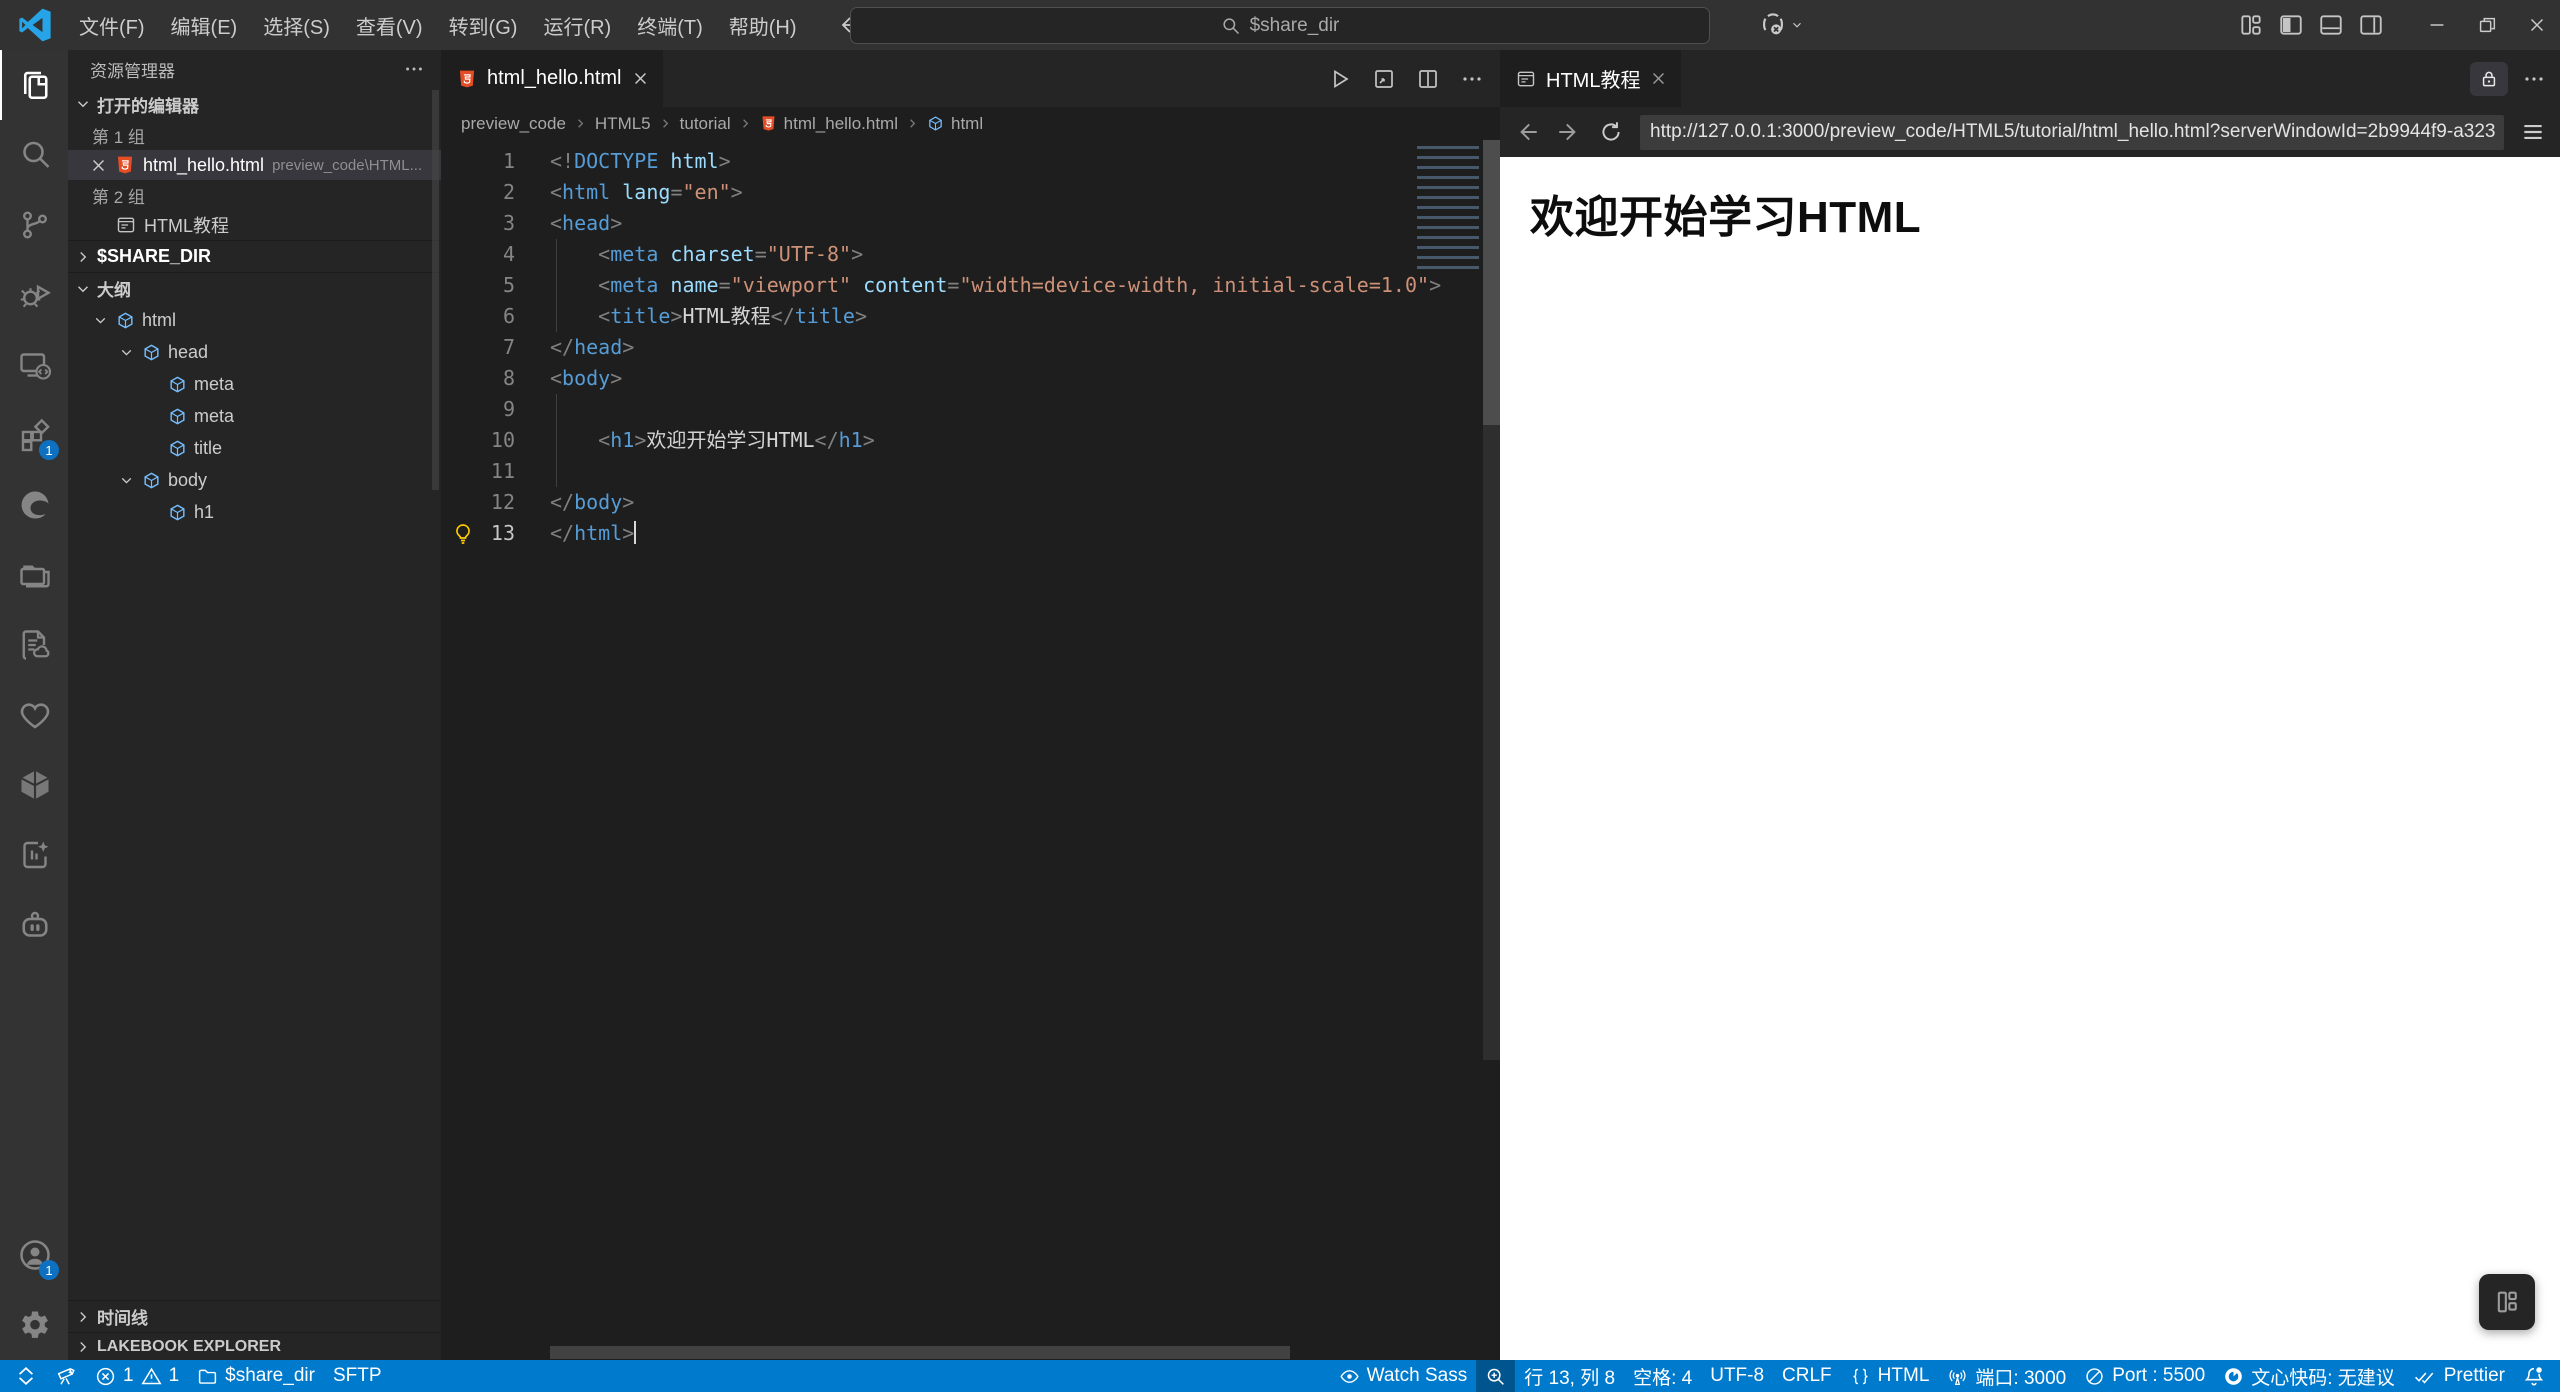 The width and height of the screenshot is (2560, 1392). What do you see at coordinates (483, 25) in the screenshot?
I see `menu-go: 转到(G)` at bounding box center [483, 25].